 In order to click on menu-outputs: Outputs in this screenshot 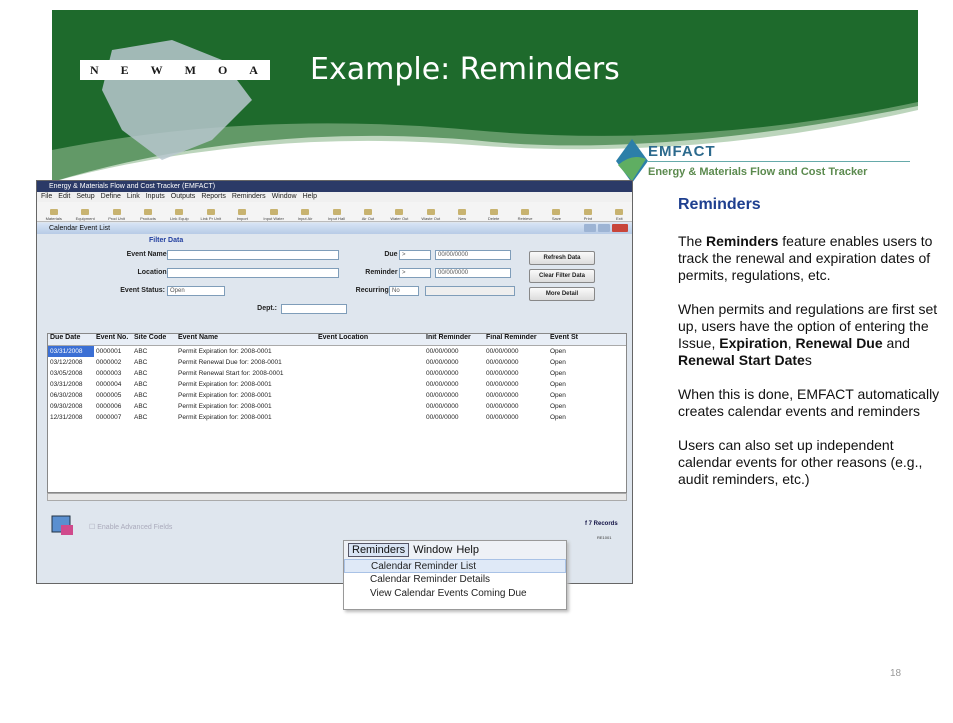, I will do `click(183, 197)`.